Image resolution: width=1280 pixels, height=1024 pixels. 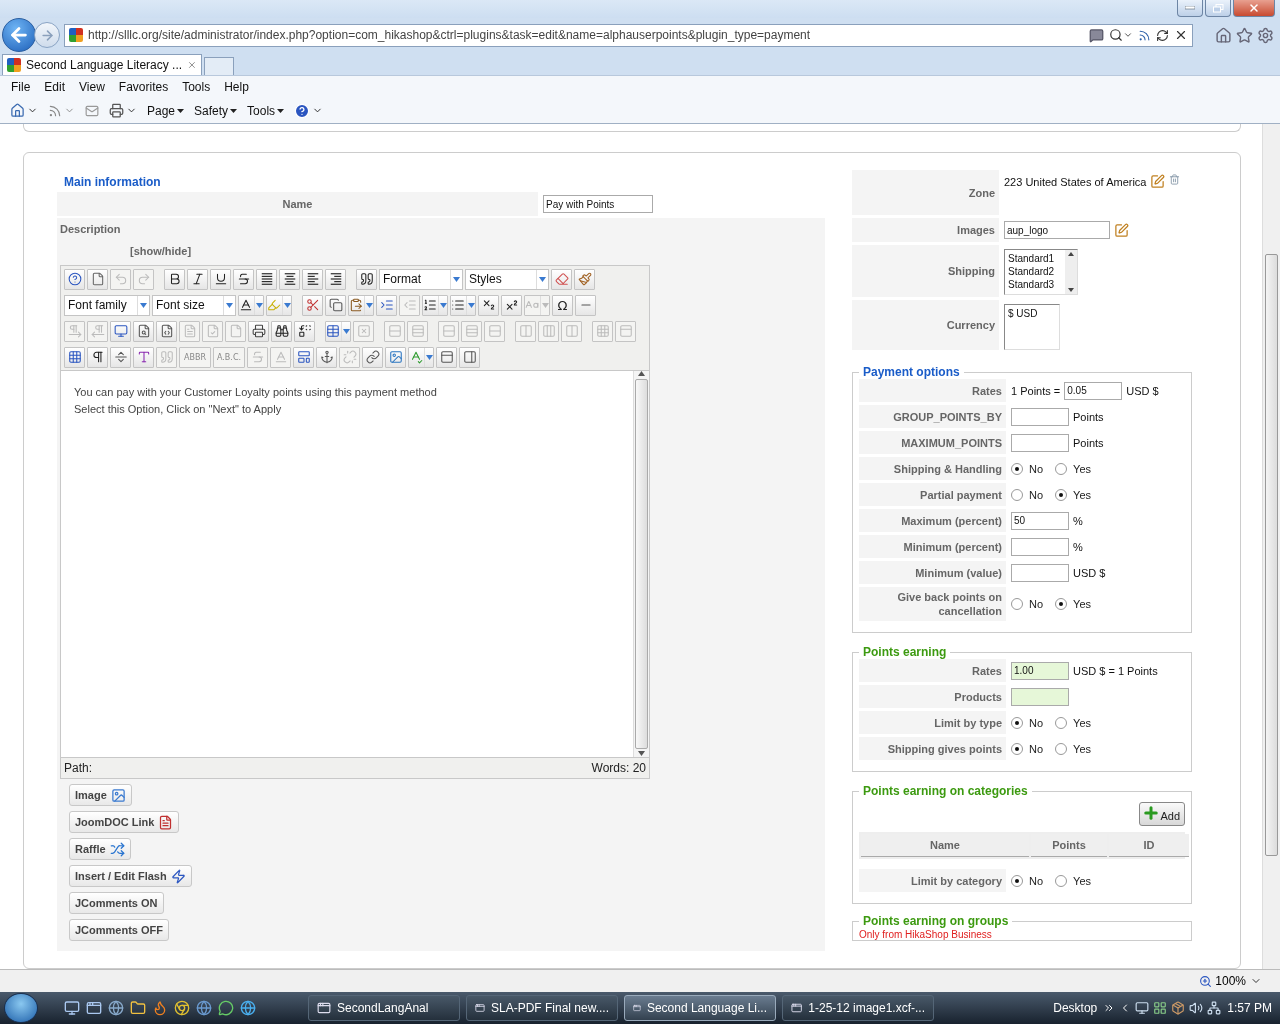 What do you see at coordinates (124, 822) in the screenshot?
I see `editor-plugin-button: JoomDOC Link` at bounding box center [124, 822].